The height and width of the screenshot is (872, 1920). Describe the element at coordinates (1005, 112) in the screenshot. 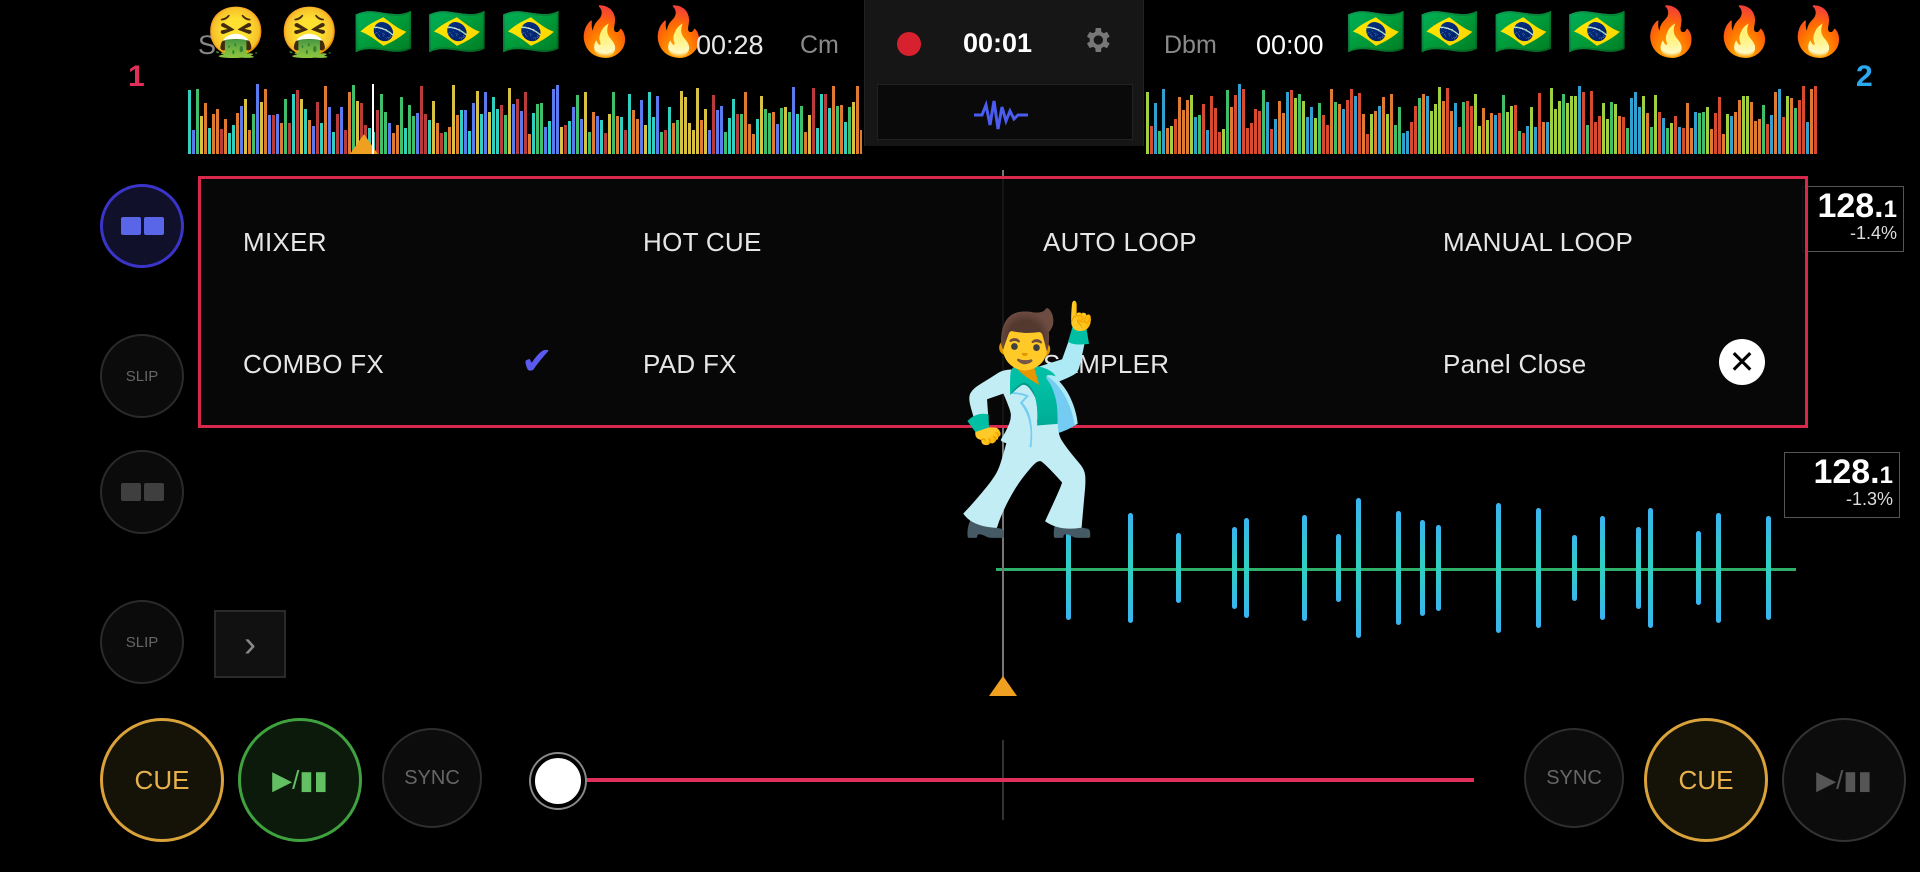

I see `waveform-toggle-icon` at that location.